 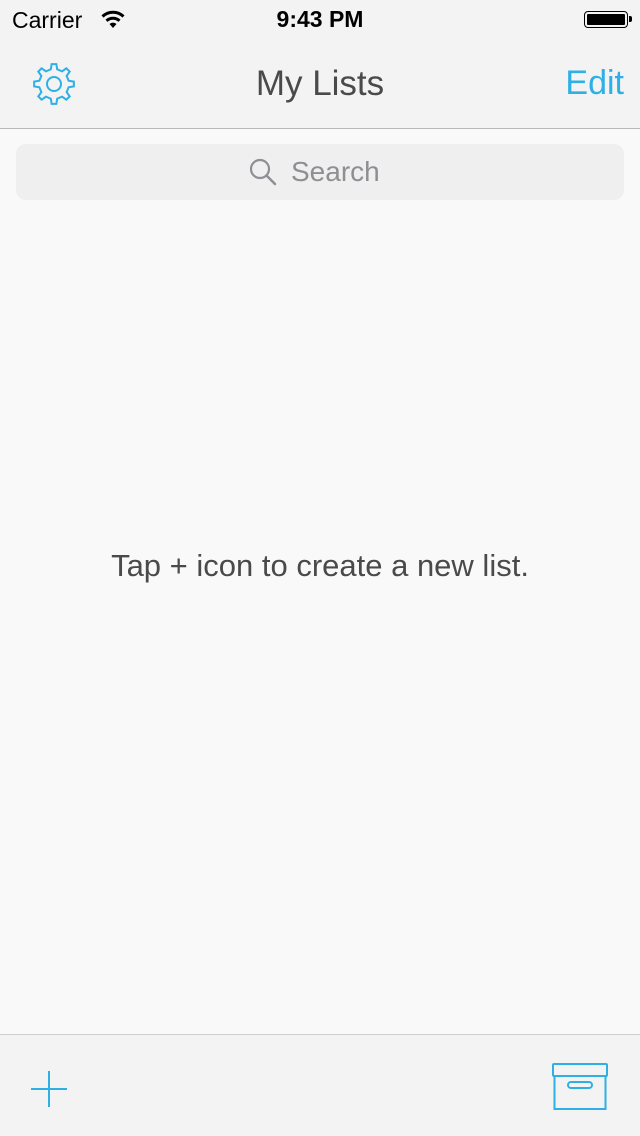 I want to click on edit-button: Edit, so click(x=594, y=83).